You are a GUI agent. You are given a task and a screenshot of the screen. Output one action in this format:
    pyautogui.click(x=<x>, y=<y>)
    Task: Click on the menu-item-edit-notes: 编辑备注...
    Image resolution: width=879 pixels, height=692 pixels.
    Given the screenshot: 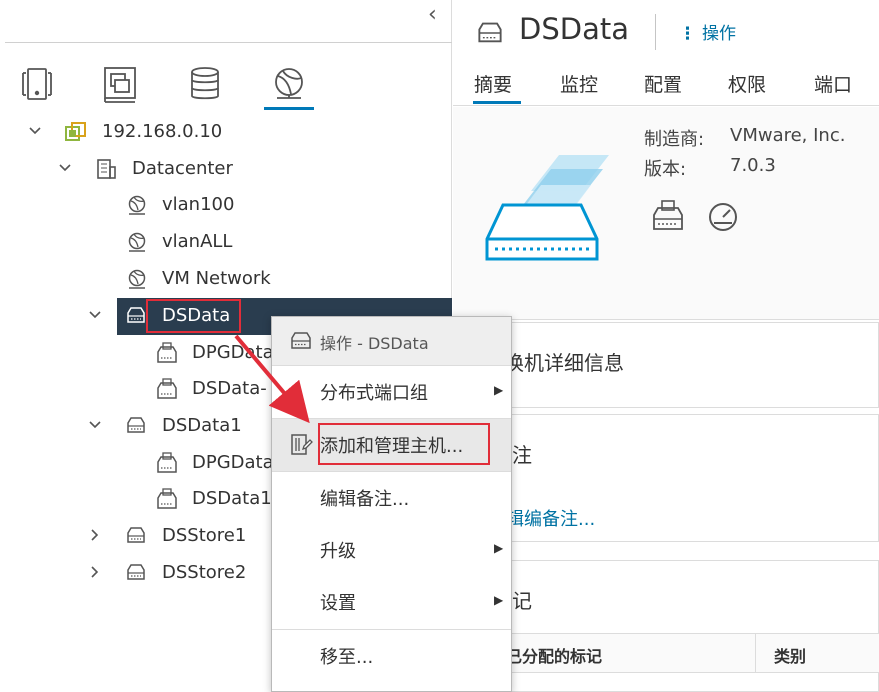 What is the action you would take?
    pyautogui.click(x=391, y=498)
    